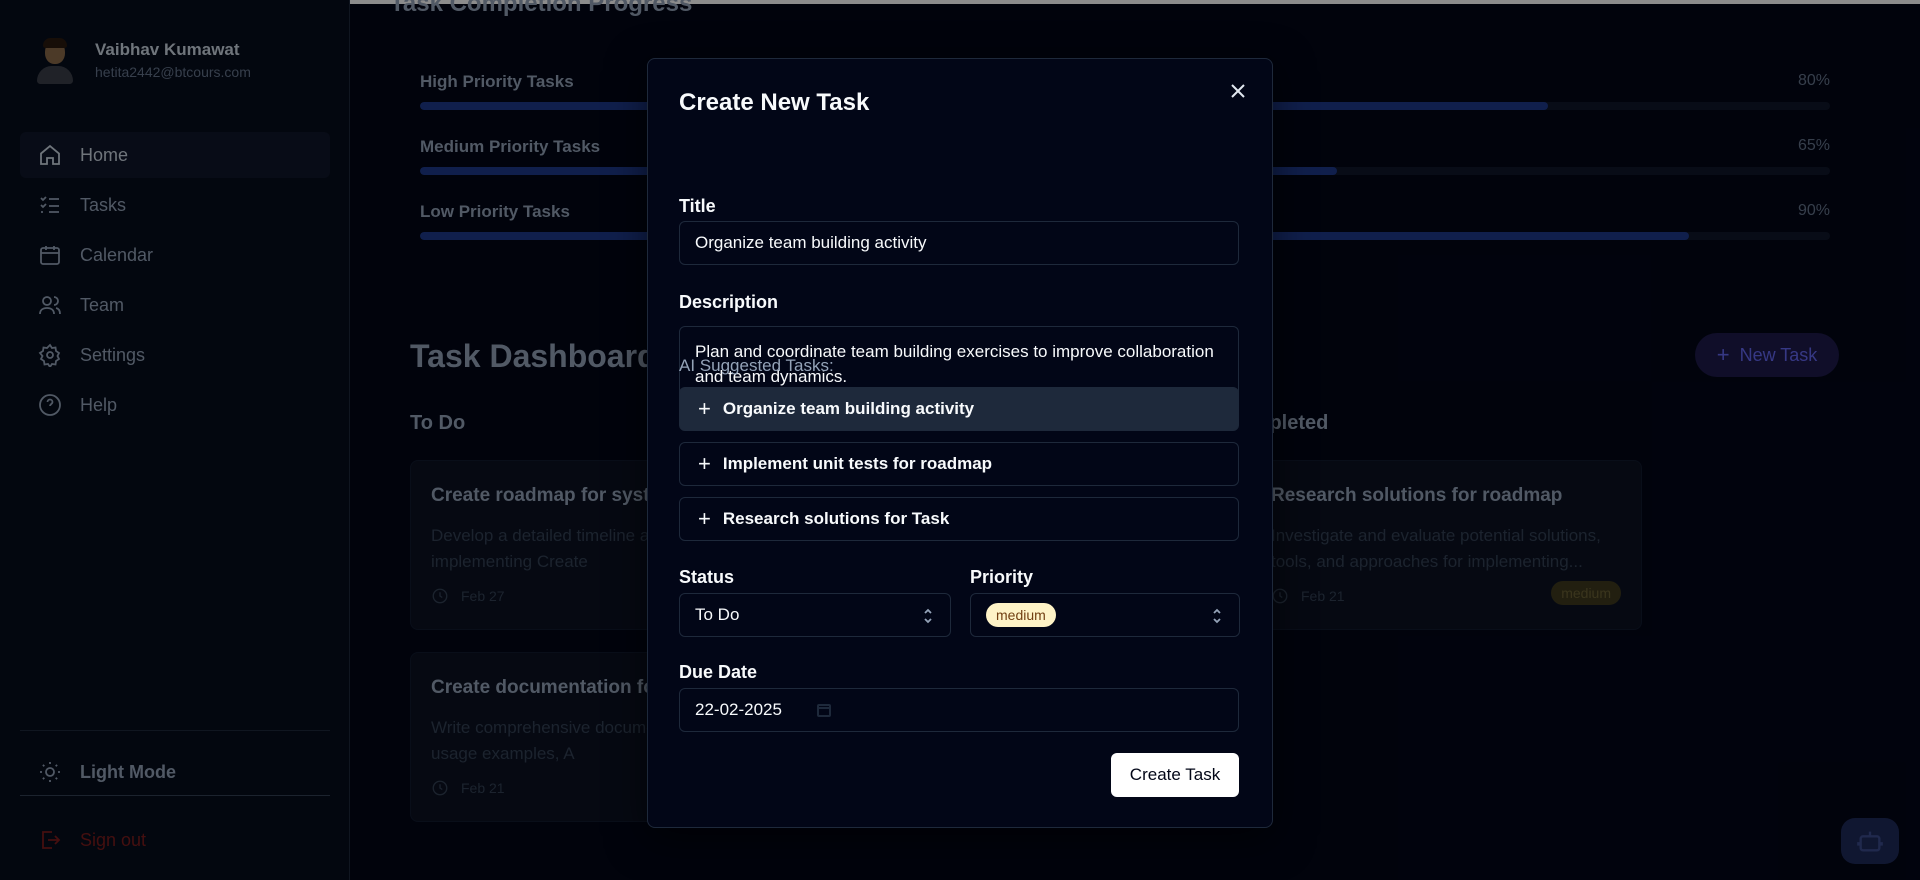 Image resolution: width=1920 pixels, height=880 pixels. I want to click on calendar-icon, so click(824, 710).